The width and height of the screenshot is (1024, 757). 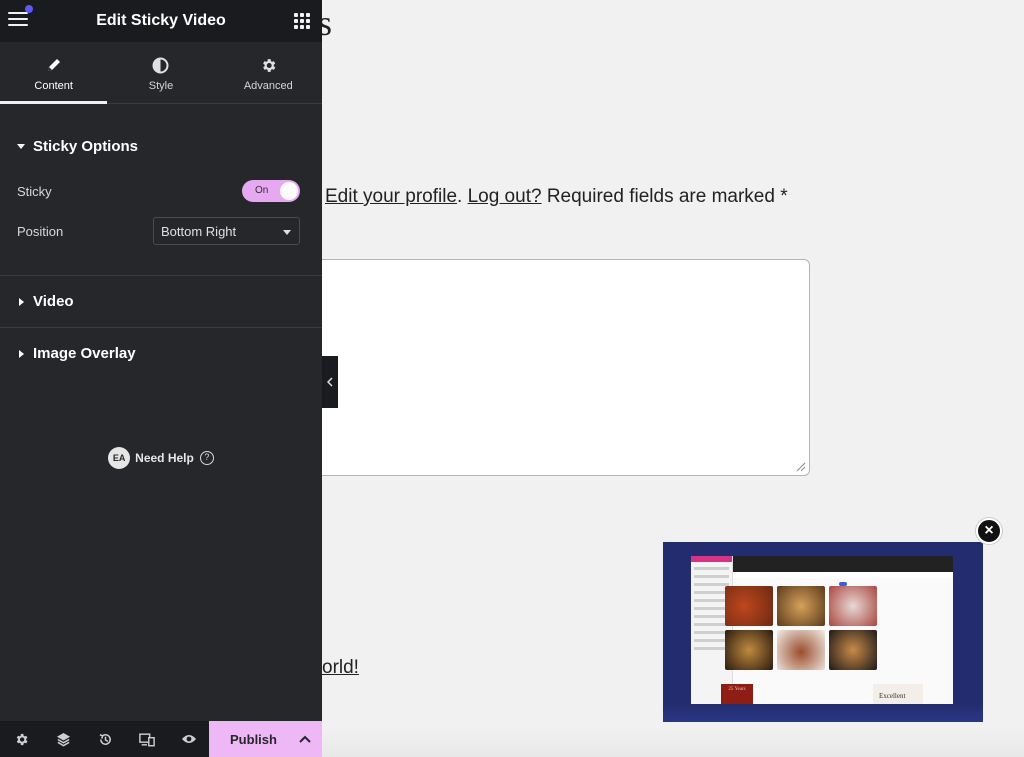 What do you see at coordinates (161, 191) in the screenshot?
I see `sticky-control: Sticky On` at bounding box center [161, 191].